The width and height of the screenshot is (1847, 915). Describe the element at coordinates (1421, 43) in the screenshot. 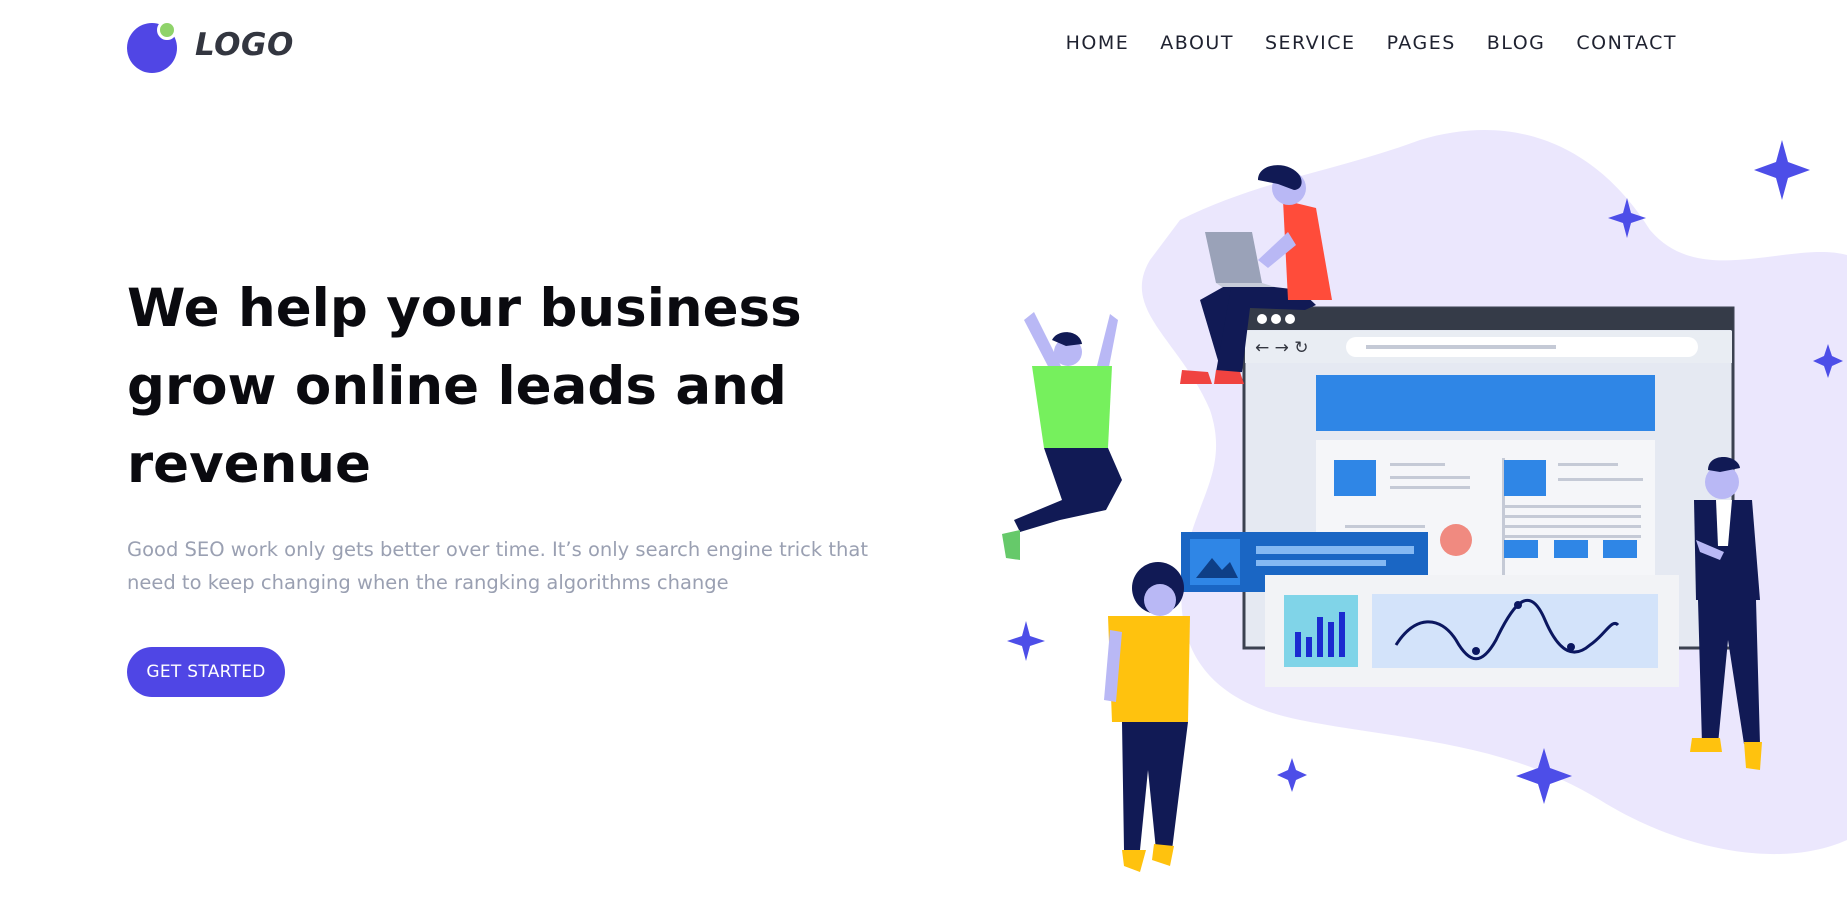

I see `nav-pages: PAGES` at that location.